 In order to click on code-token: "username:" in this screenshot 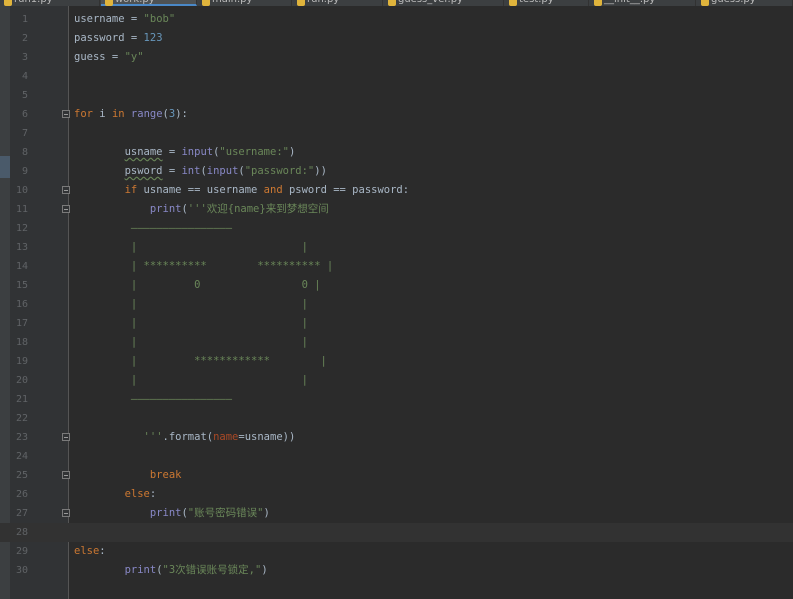, I will do `click(254, 152)`.